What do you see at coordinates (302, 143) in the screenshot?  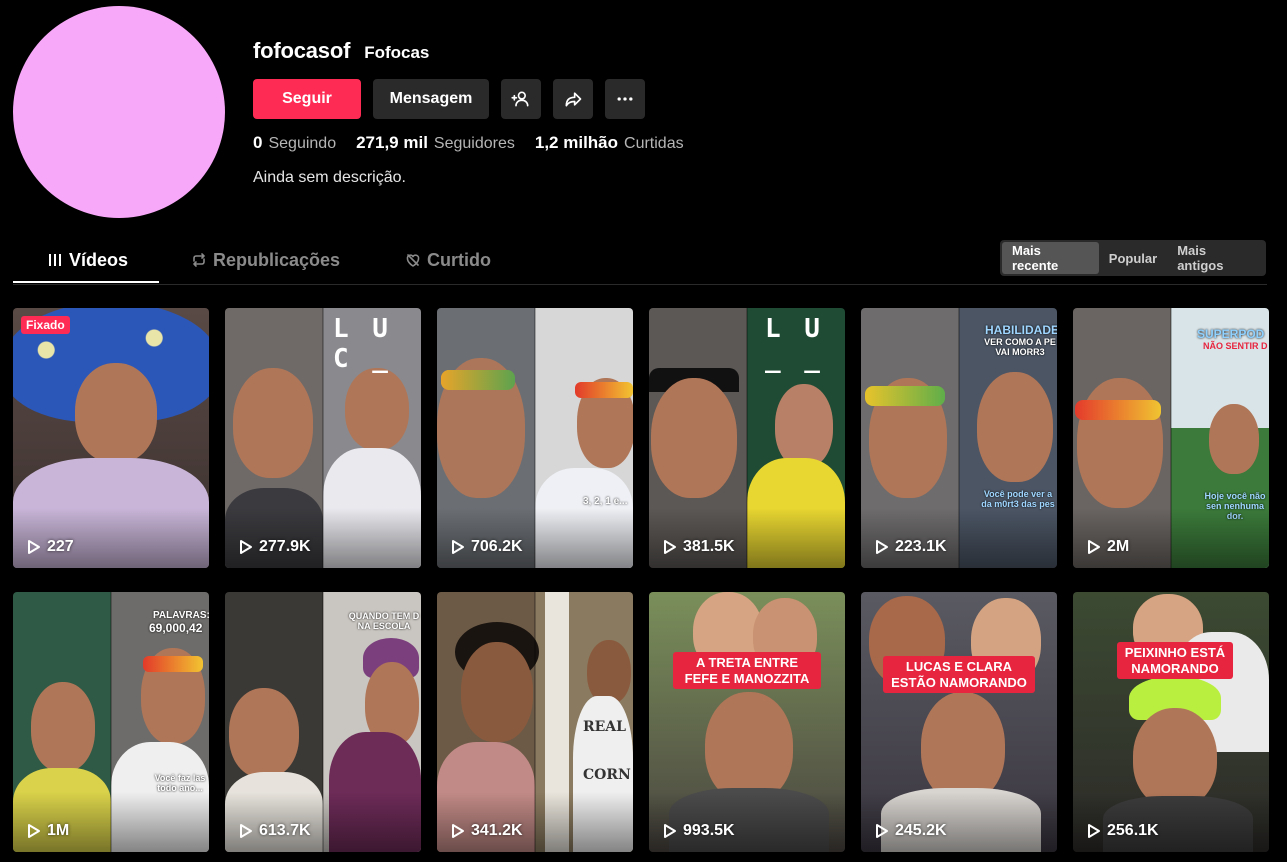 I see `following-label: Seguindo` at bounding box center [302, 143].